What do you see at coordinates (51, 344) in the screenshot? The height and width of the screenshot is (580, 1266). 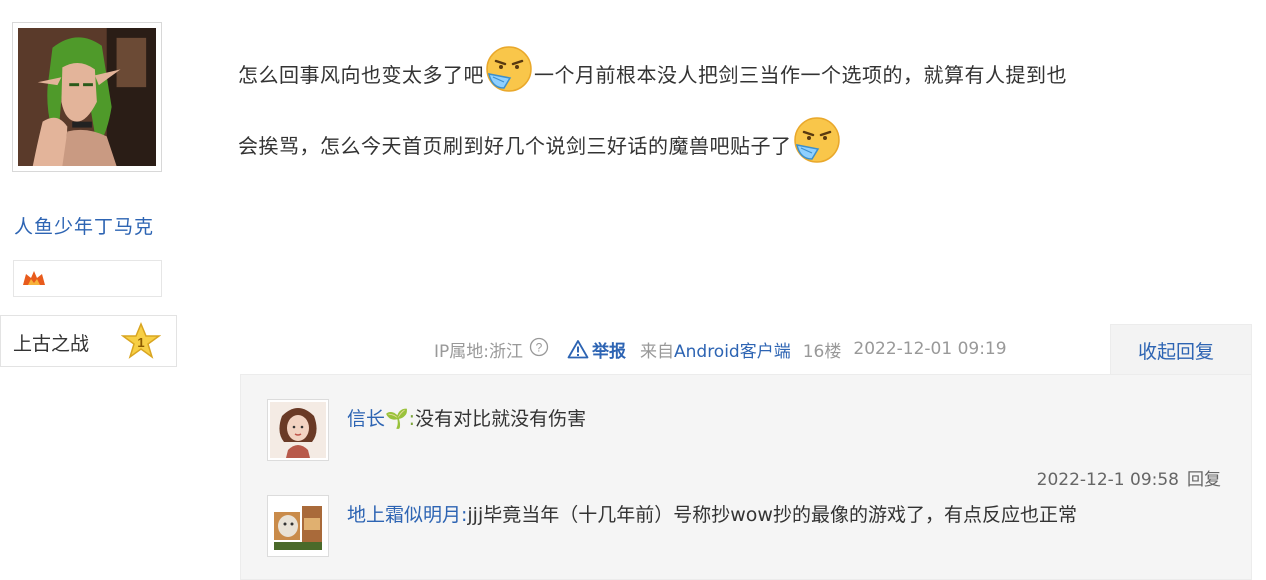 I see `guild-name: 上古之战` at bounding box center [51, 344].